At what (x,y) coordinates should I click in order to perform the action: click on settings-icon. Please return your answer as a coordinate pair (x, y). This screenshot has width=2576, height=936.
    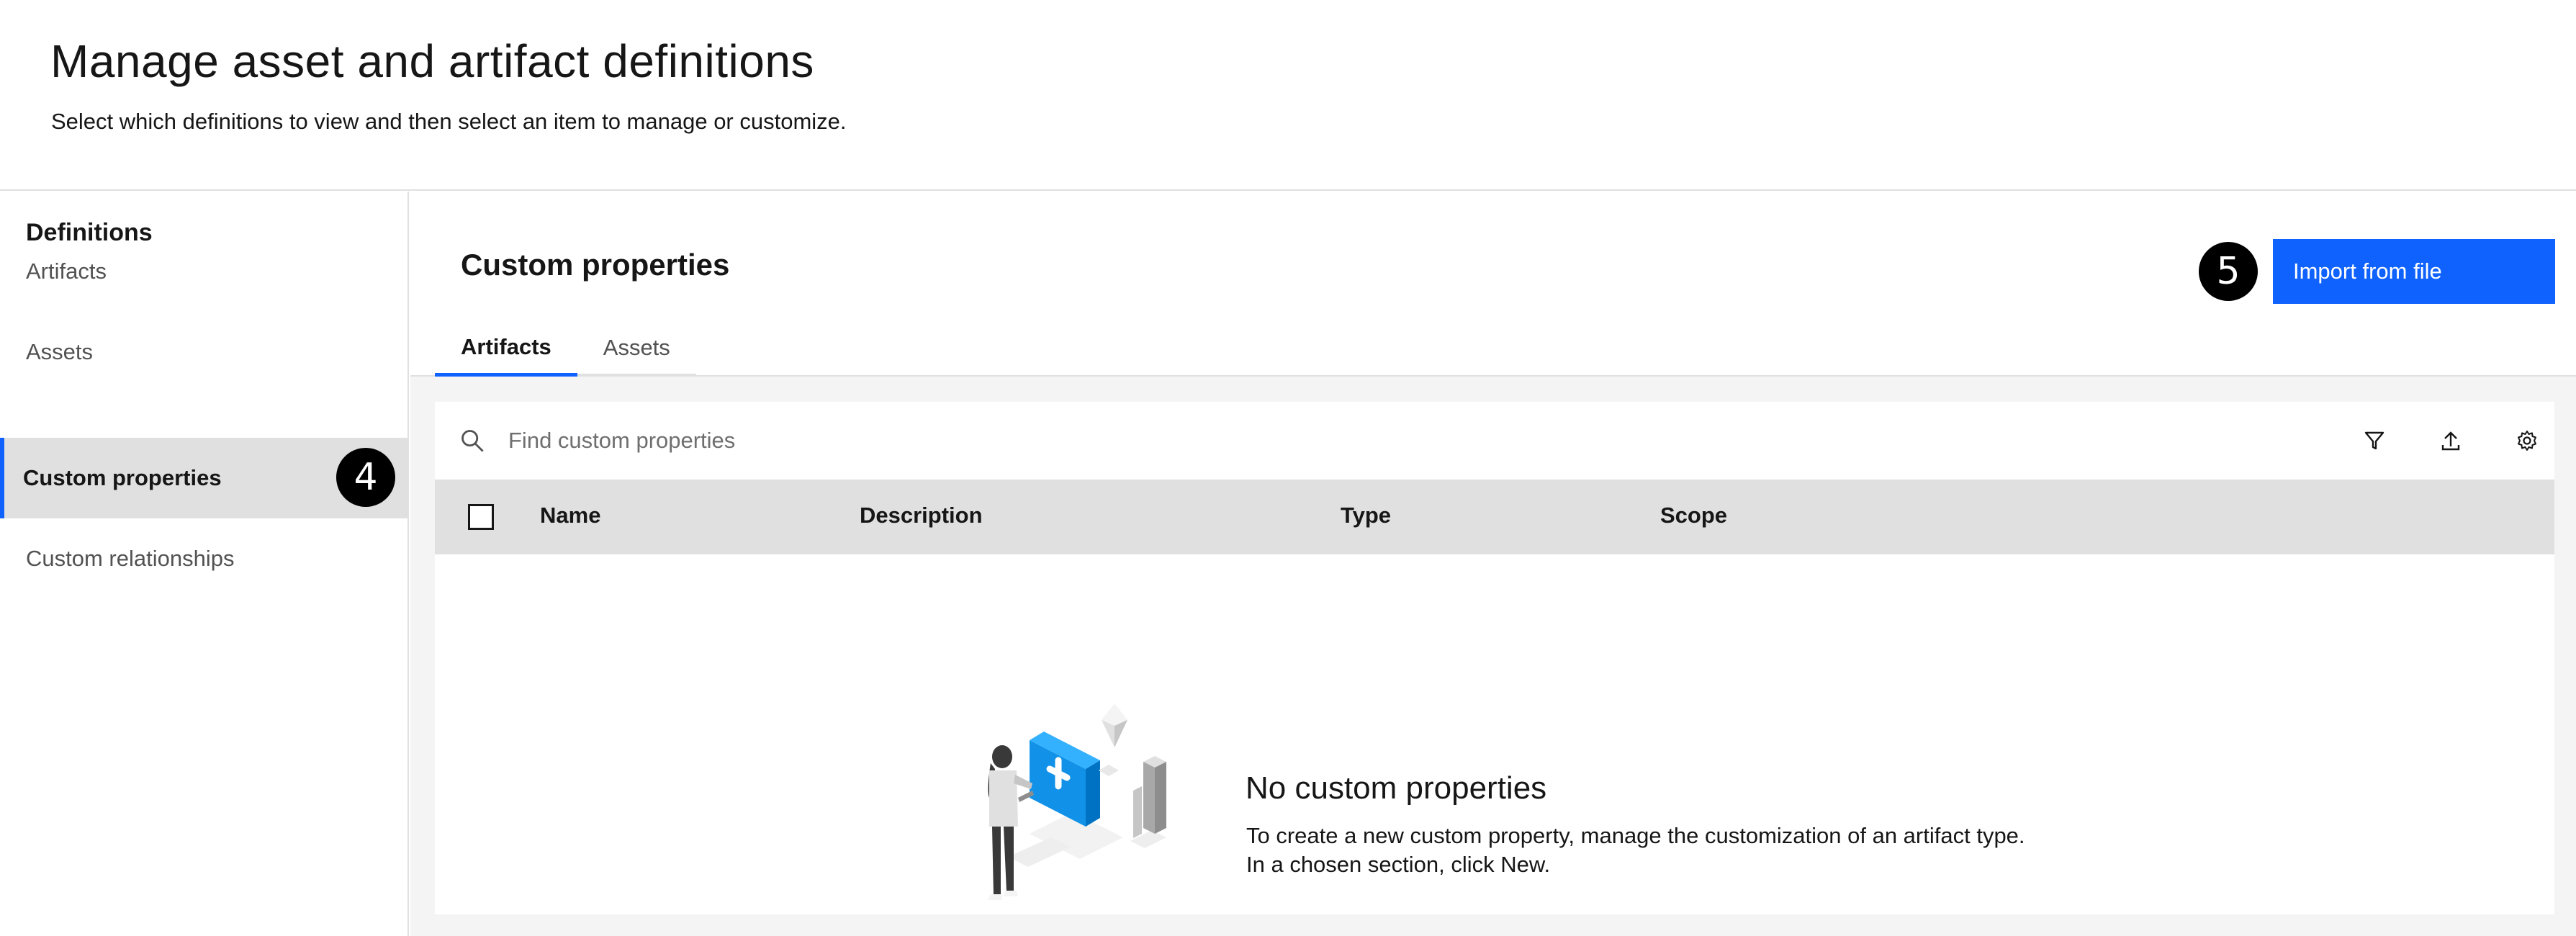
    Looking at the image, I should click on (2527, 440).